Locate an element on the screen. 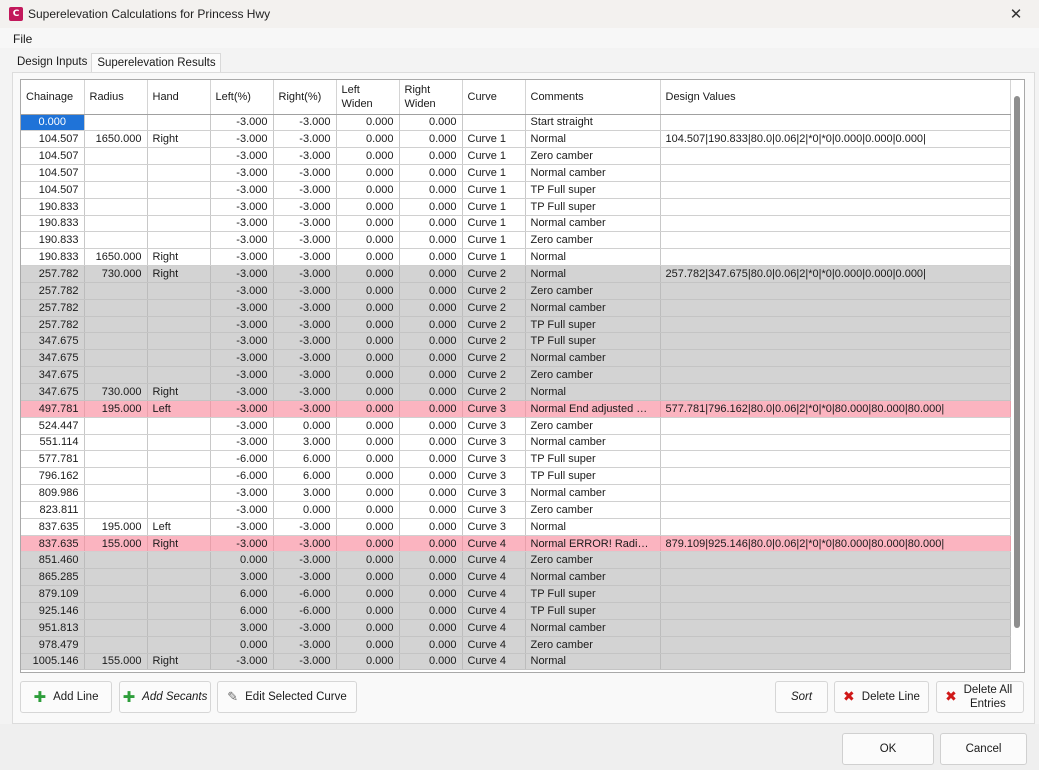  table-cell: 257.782 is located at coordinates (53, 308).